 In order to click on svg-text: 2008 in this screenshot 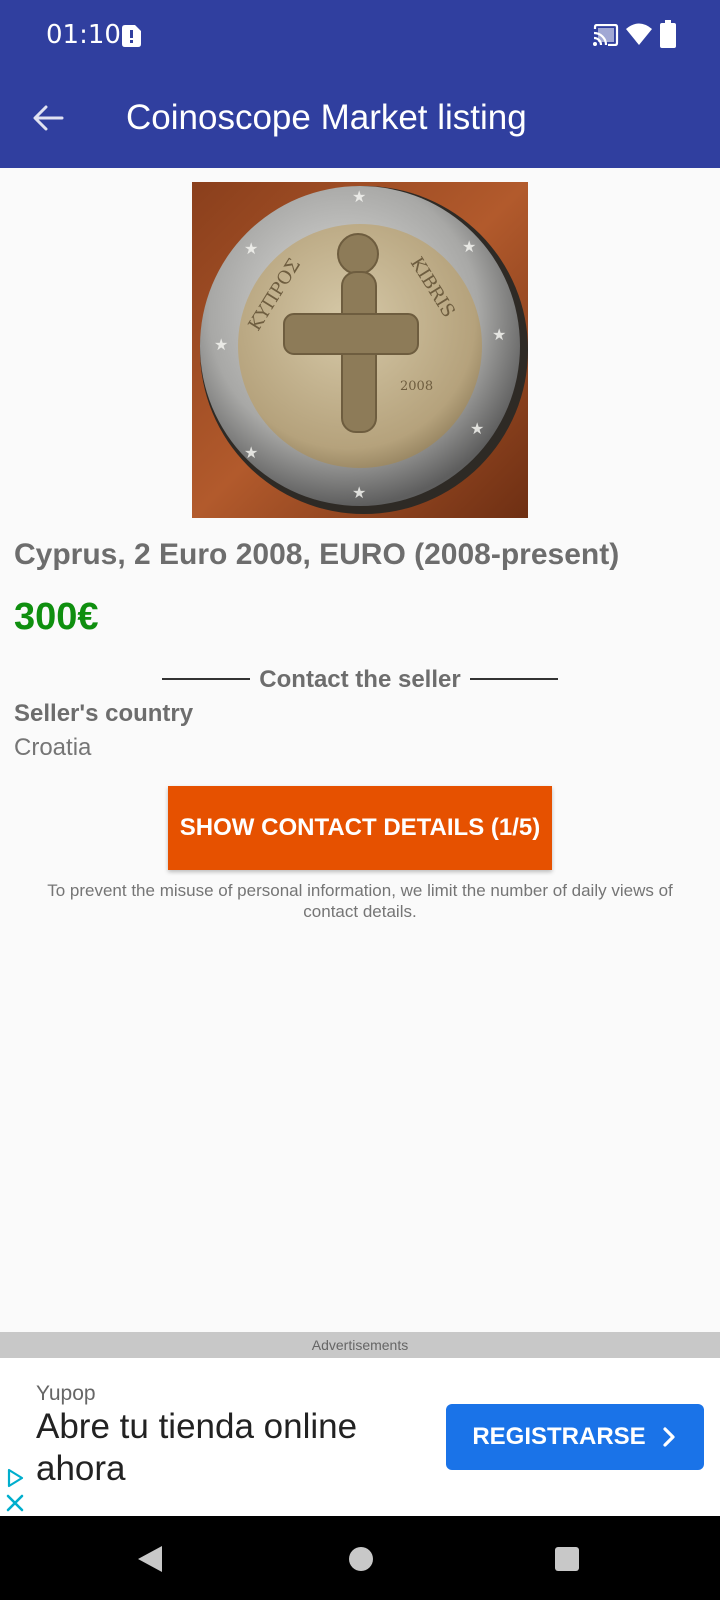, I will do `click(416, 386)`.